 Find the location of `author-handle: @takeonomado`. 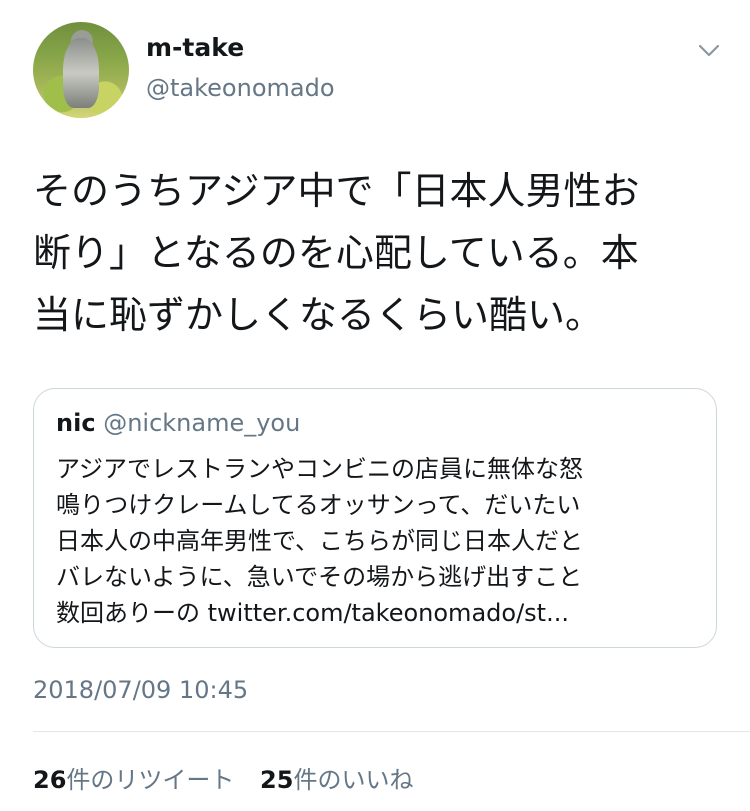

author-handle: @takeonomado is located at coordinates (240, 88).